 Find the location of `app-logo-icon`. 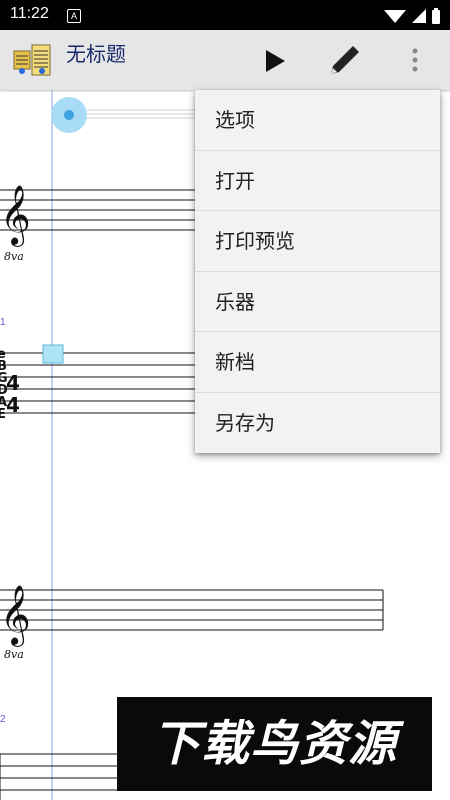

app-logo-icon is located at coordinates (34, 61).